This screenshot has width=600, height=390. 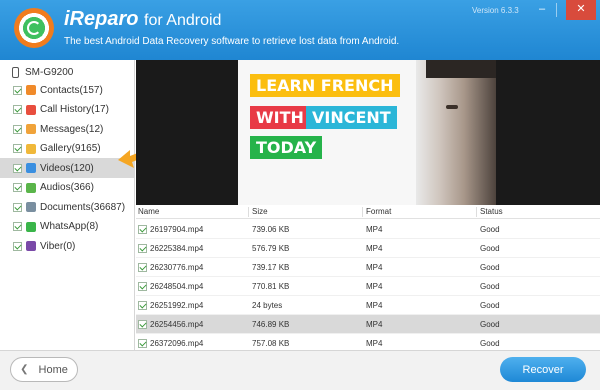 What do you see at coordinates (83, 207) in the screenshot?
I see `sidebar-item-label: Documents(36687)` at bounding box center [83, 207].